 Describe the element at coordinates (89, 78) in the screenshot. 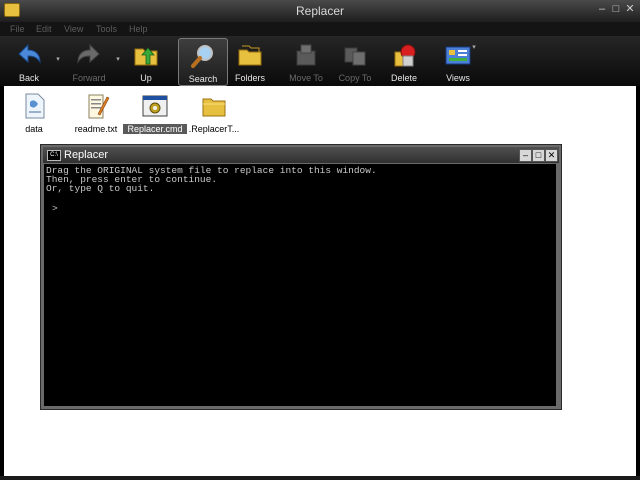

I see `forward-label: Forward` at that location.